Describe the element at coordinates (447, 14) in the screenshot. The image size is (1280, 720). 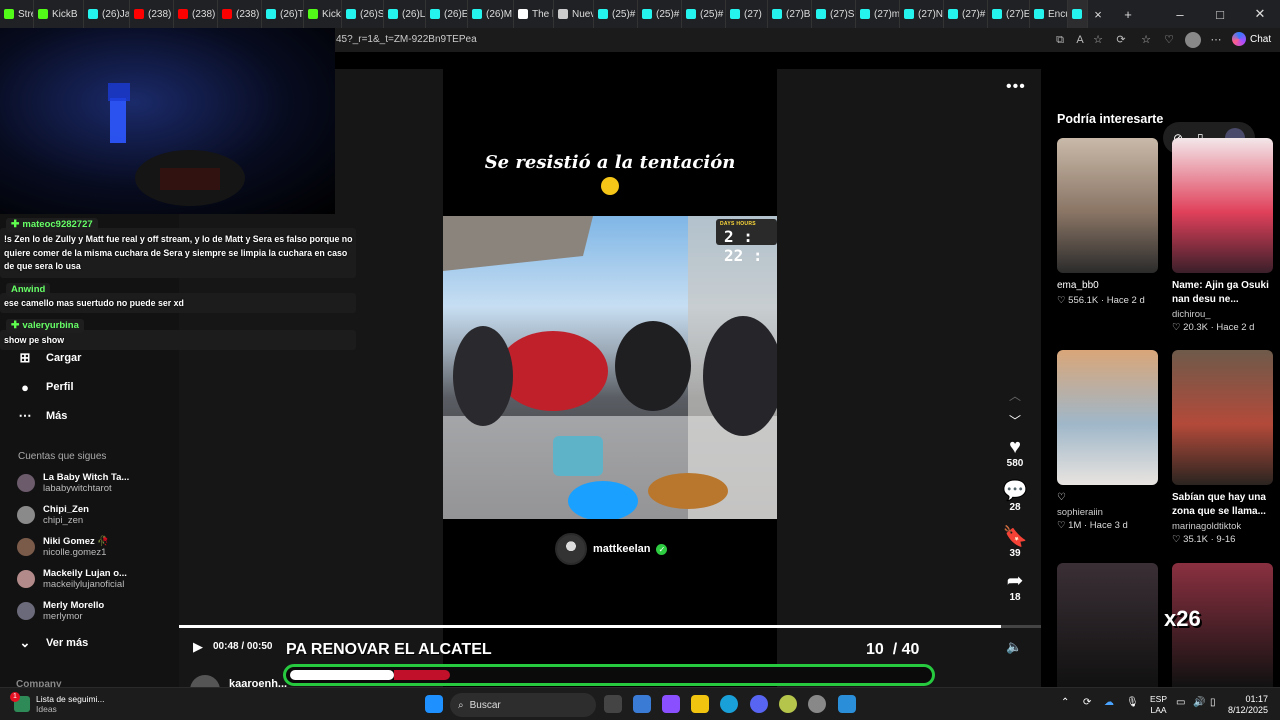
I see `browser-tab: (26)E` at that location.